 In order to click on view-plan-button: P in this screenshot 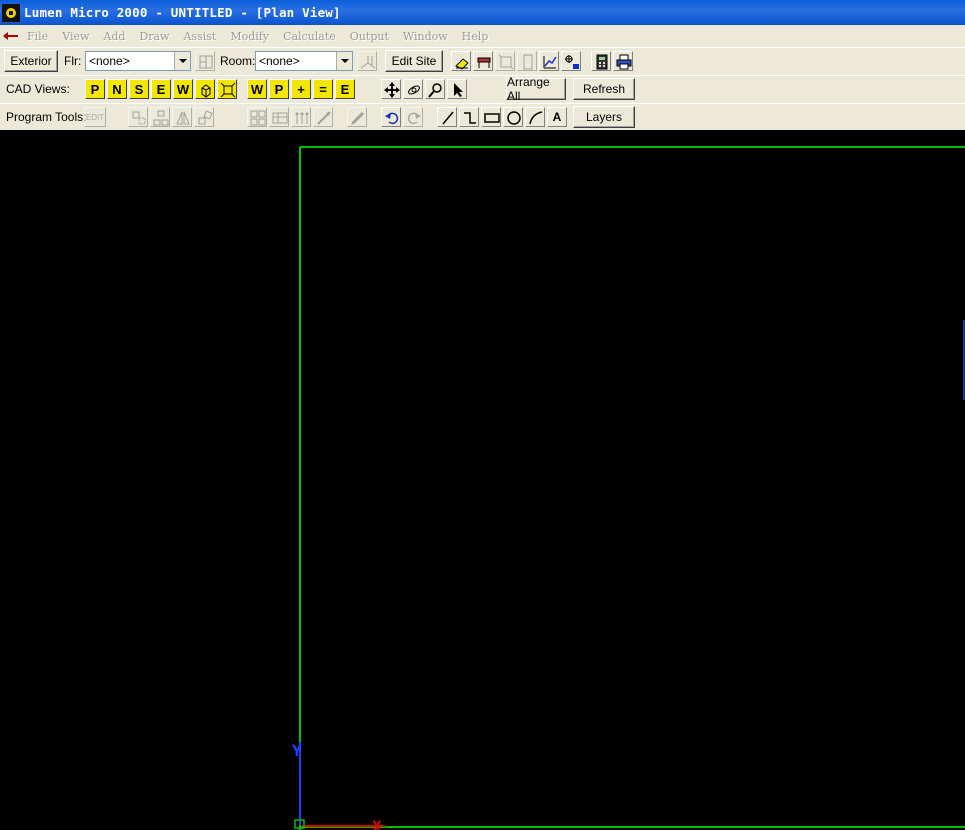, I will do `click(95, 89)`.